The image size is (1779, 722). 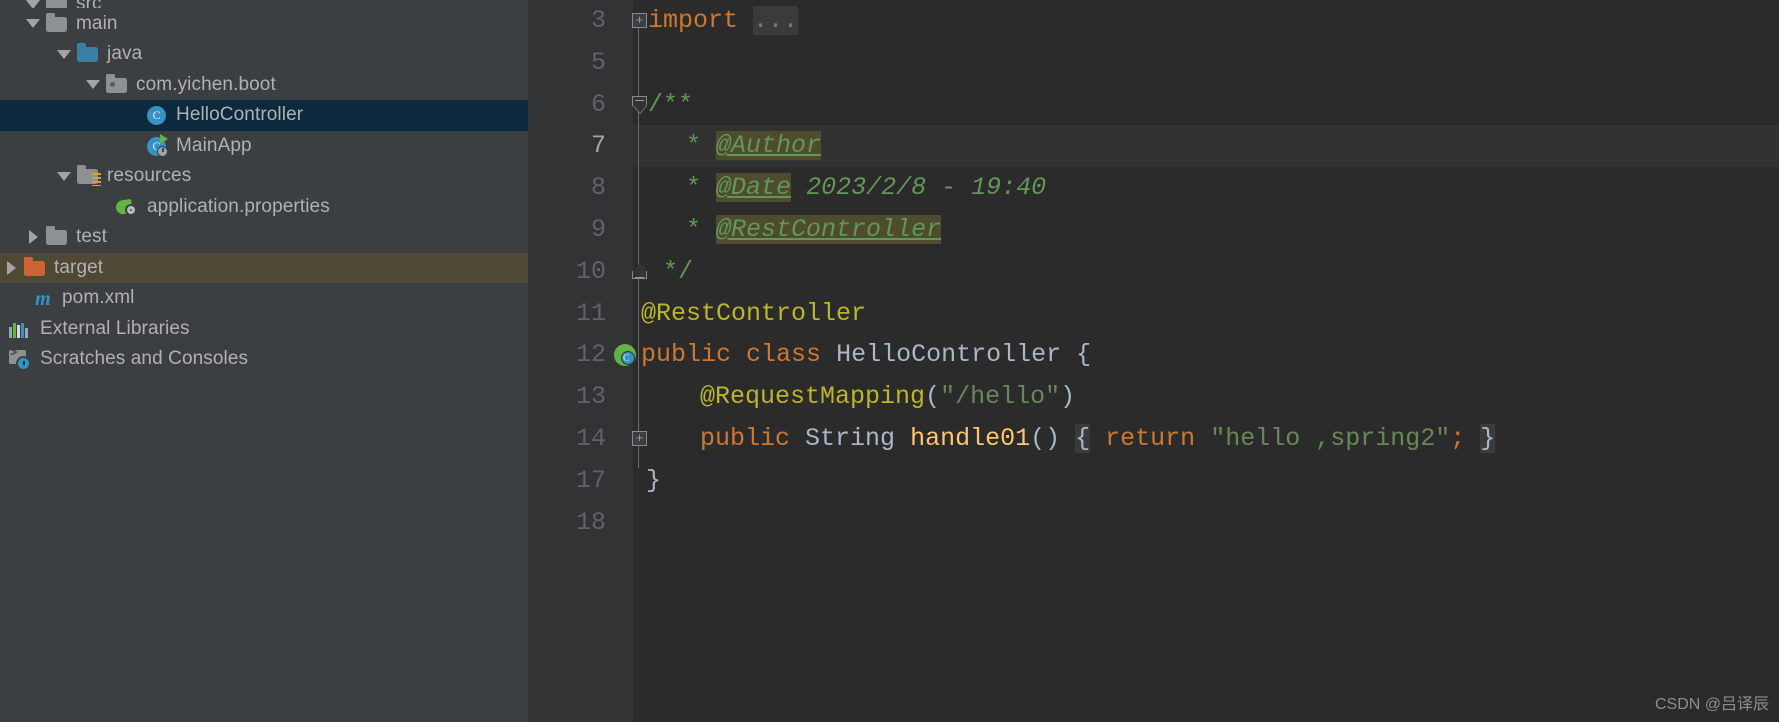 I want to click on tree-item-label: MainApp, so click(x=214, y=145).